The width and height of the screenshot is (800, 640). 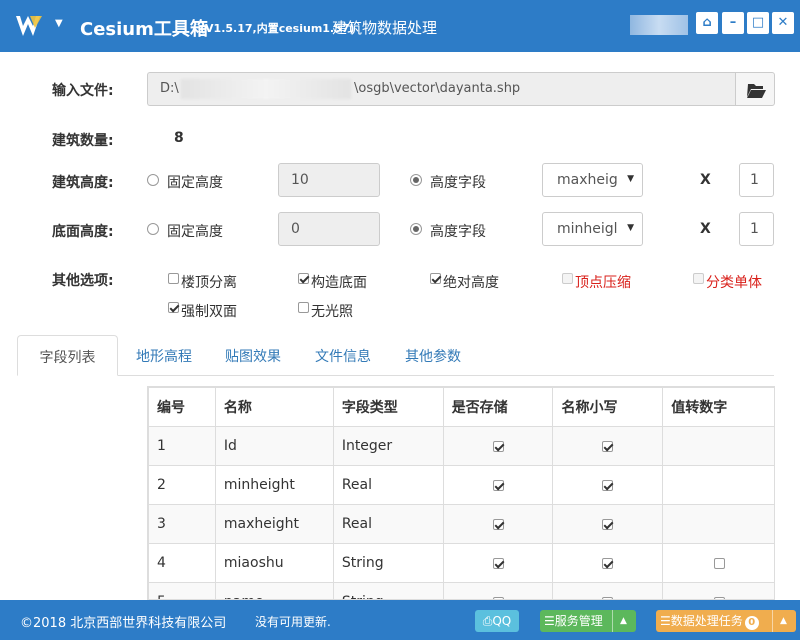 I want to click on qq-button: ⎙QQ, so click(x=497, y=621).